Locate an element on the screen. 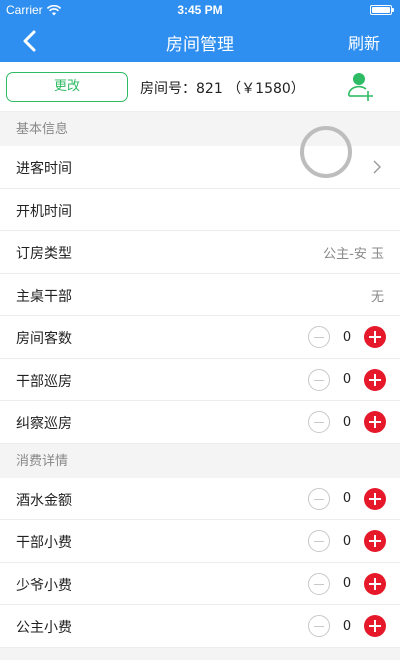 The width and height of the screenshot is (400, 660). guest-count-stepper: 0 is located at coordinates (347, 337).